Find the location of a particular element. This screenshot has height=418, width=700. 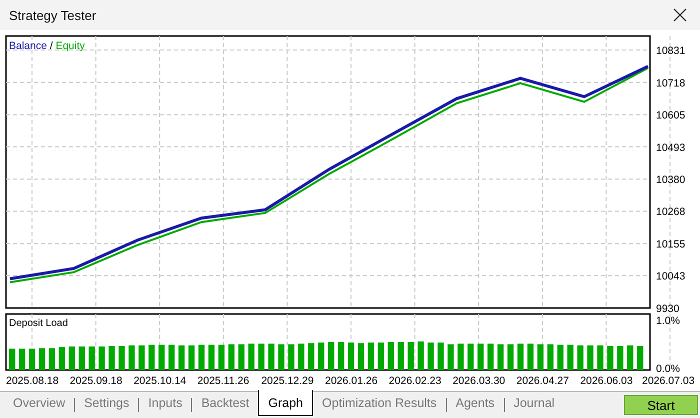

panel-axis-label: 1.0% is located at coordinates (668, 321).